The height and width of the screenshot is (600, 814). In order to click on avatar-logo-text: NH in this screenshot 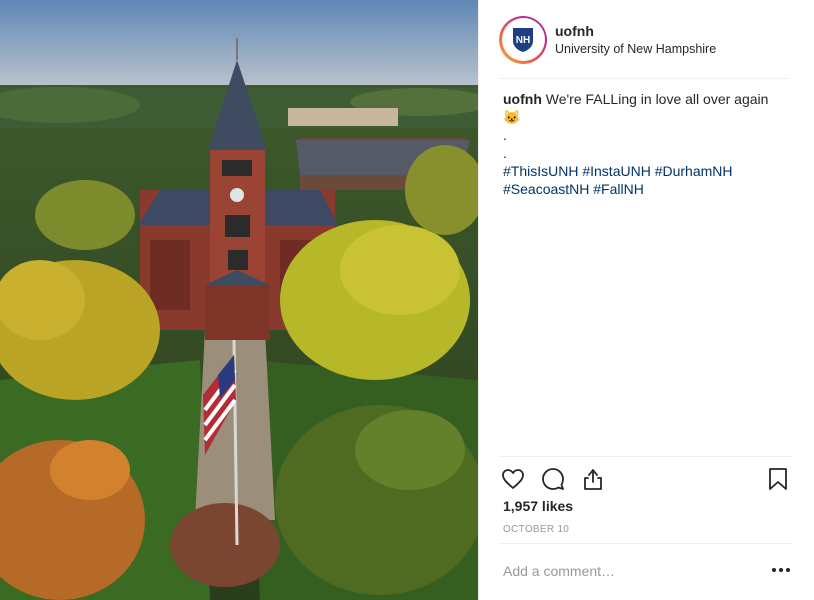, I will do `click(523, 40)`.